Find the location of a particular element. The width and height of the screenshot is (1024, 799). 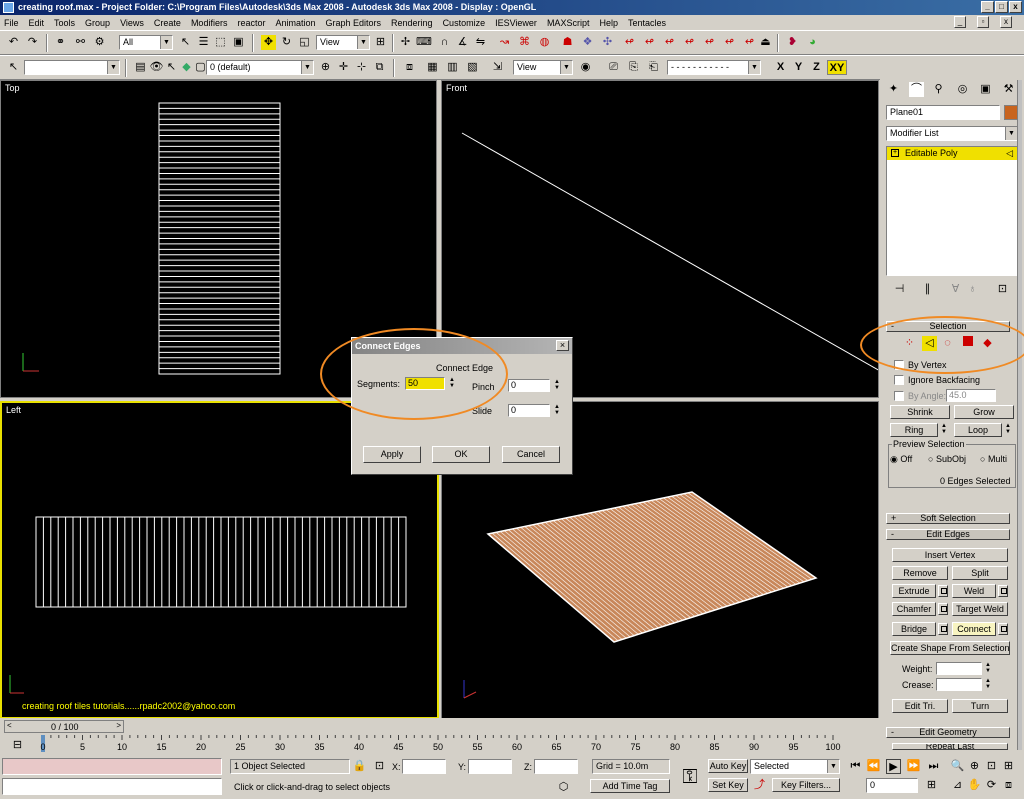

dope-icon: ▧ is located at coordinates (472, 67).